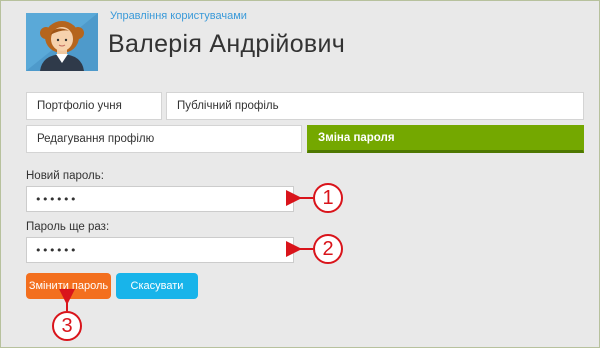 Image resolution: width=600 pixels, height=348 pixels. I want to click on callout-2: 2, so click(328, 249).